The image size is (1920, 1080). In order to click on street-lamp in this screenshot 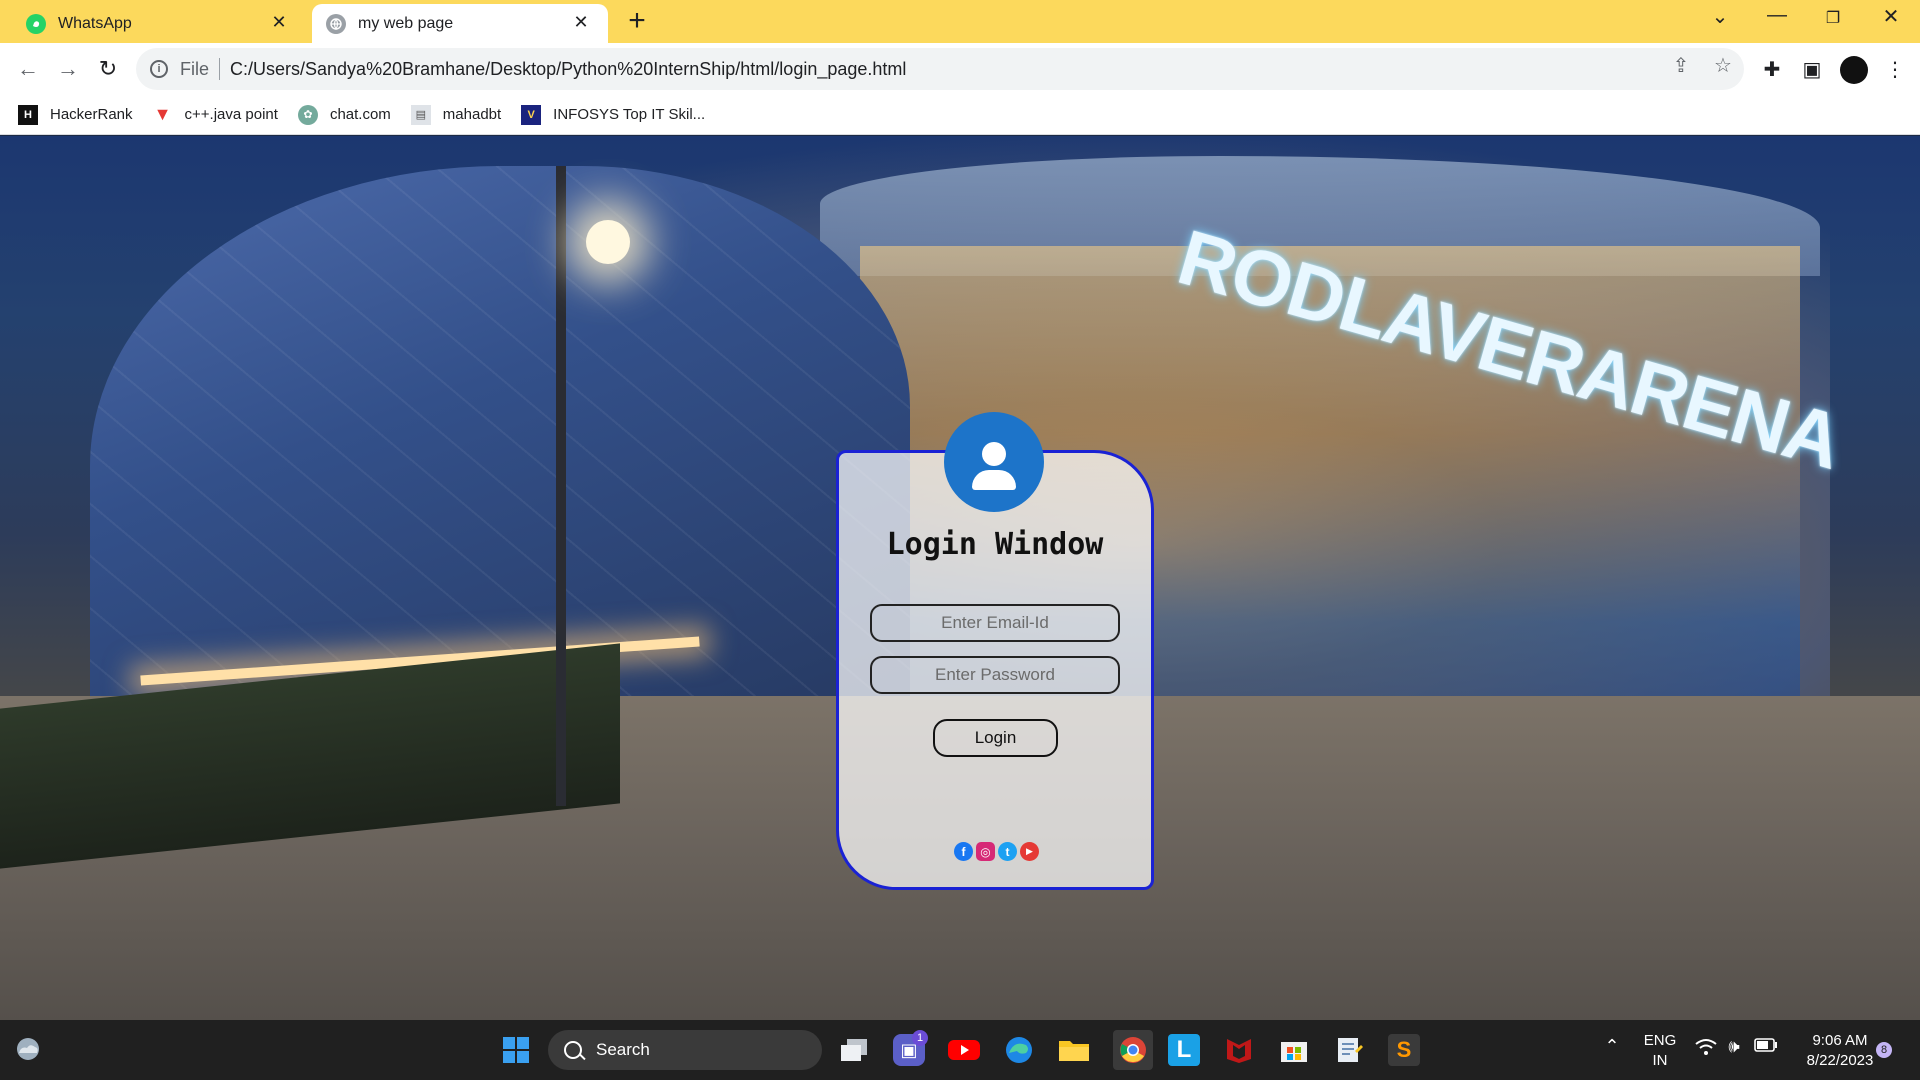, I will do `click(608, 242)`.